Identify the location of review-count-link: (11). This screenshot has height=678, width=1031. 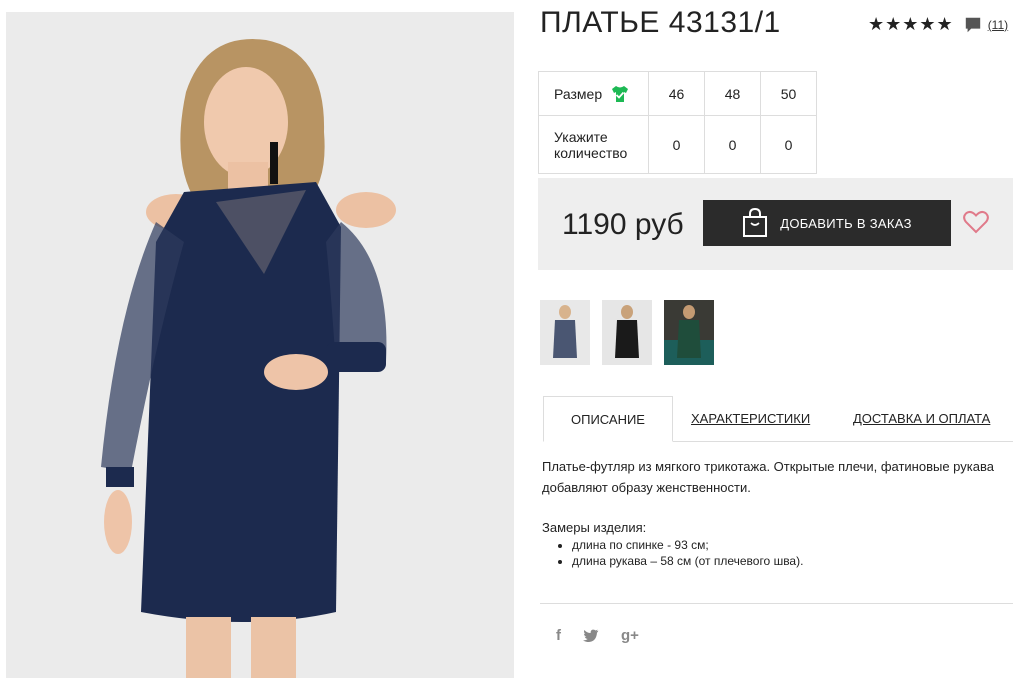
(998, 25).